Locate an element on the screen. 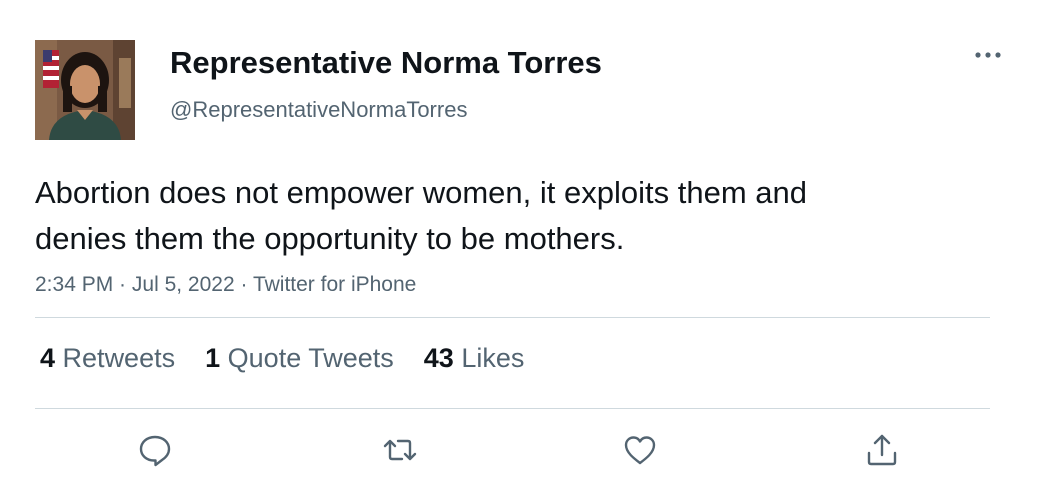 The width and height of the screenshot is (1050, 480). avatar is located at coordinates (85, 90).